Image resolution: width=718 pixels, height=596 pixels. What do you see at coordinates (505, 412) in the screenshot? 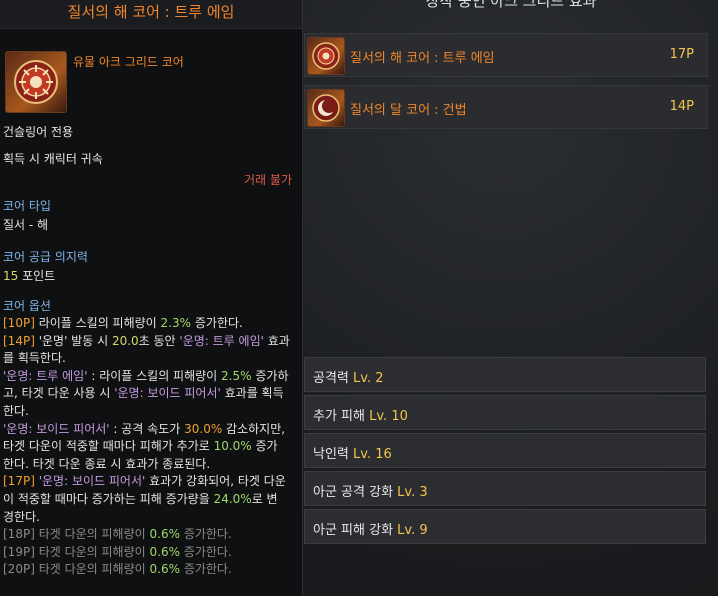
I see `grid-effect-row: 추가 피해 Lv. 10` at bounding box center [505, 412].